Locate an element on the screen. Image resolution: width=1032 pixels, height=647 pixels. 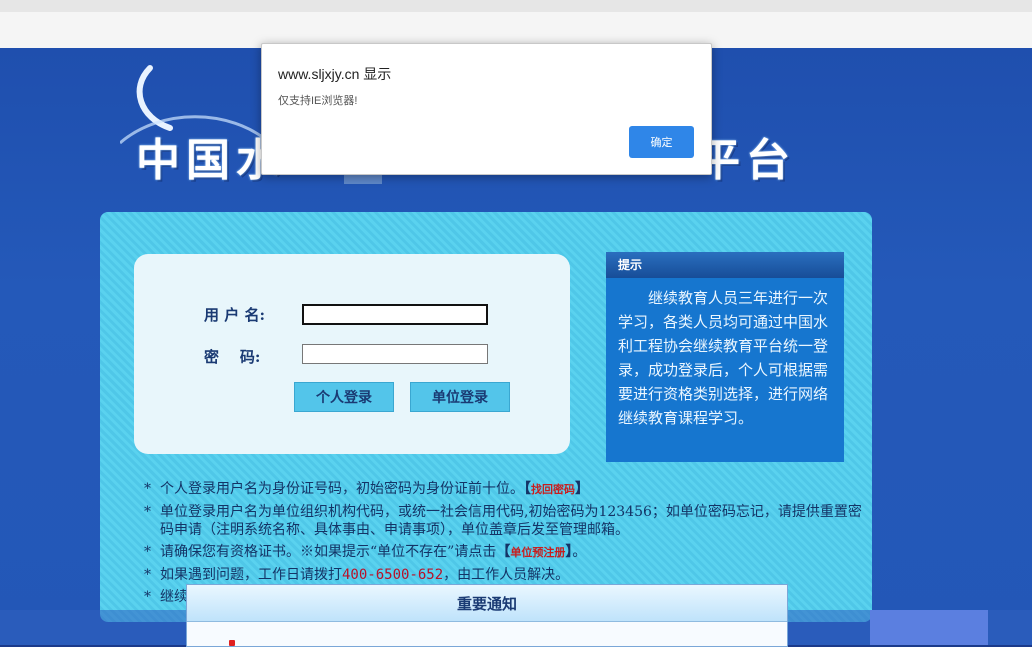
note-text: 个人登录用户名为身份证号码，初始密码为身份证前十位。 is located at coordinates (342, 489).